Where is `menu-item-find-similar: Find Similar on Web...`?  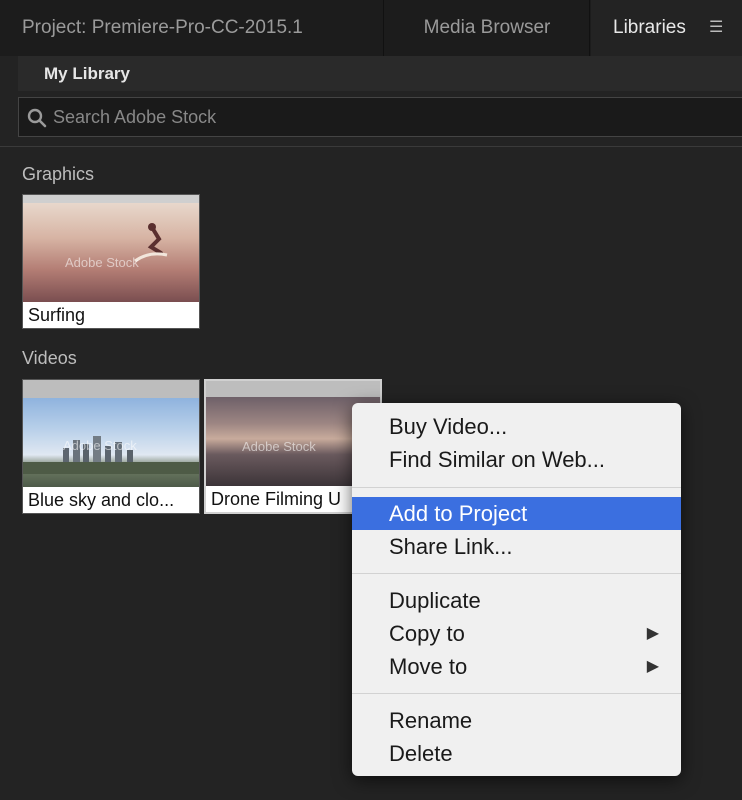
menu-item-find-similar: Find Similar on Web... is located at coordinates (516, 459).